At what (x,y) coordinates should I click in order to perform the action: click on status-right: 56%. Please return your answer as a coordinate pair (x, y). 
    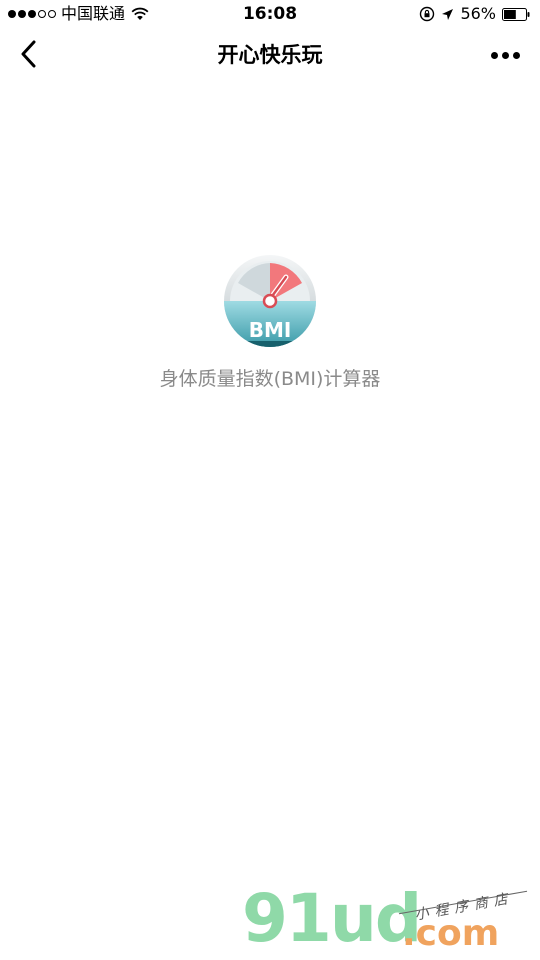
    Looking at the image, I should click on (474, 14).